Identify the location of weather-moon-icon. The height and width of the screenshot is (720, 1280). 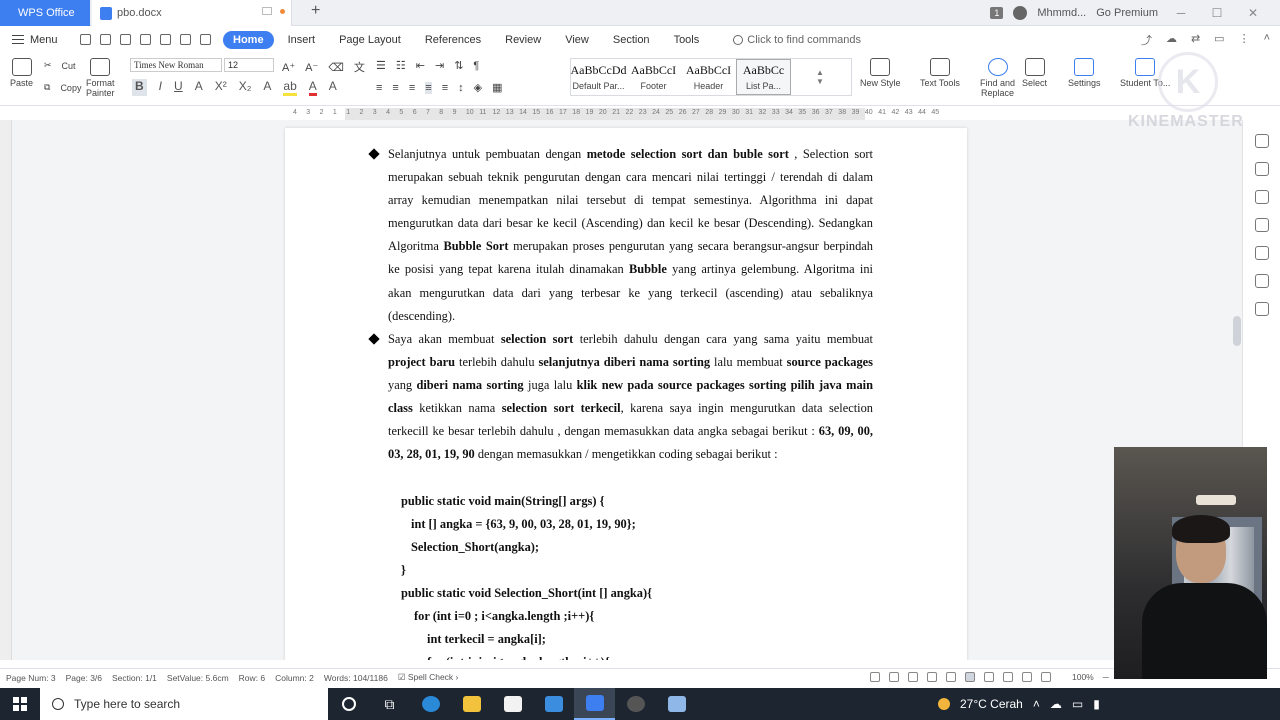
(944, 704).